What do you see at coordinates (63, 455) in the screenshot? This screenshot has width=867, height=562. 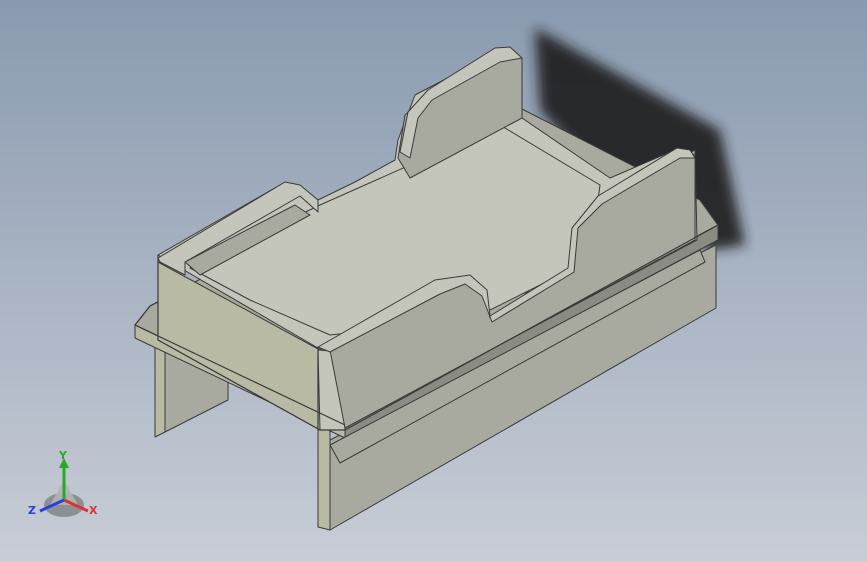 I see `triad-y-label: Y` at bounding box center [63, 455].